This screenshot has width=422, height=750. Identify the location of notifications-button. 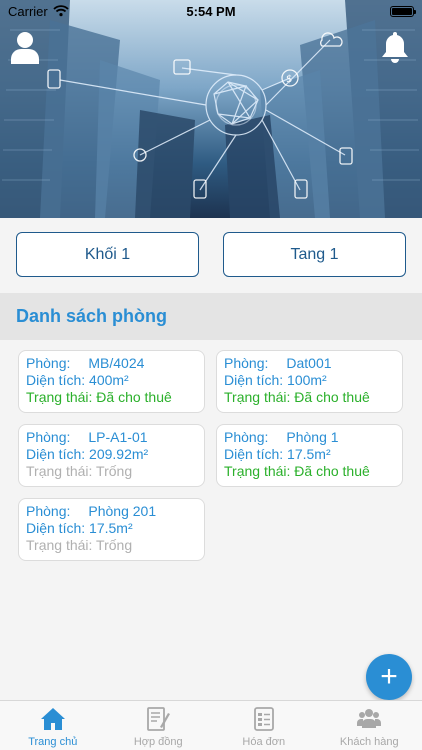
(395, 47).